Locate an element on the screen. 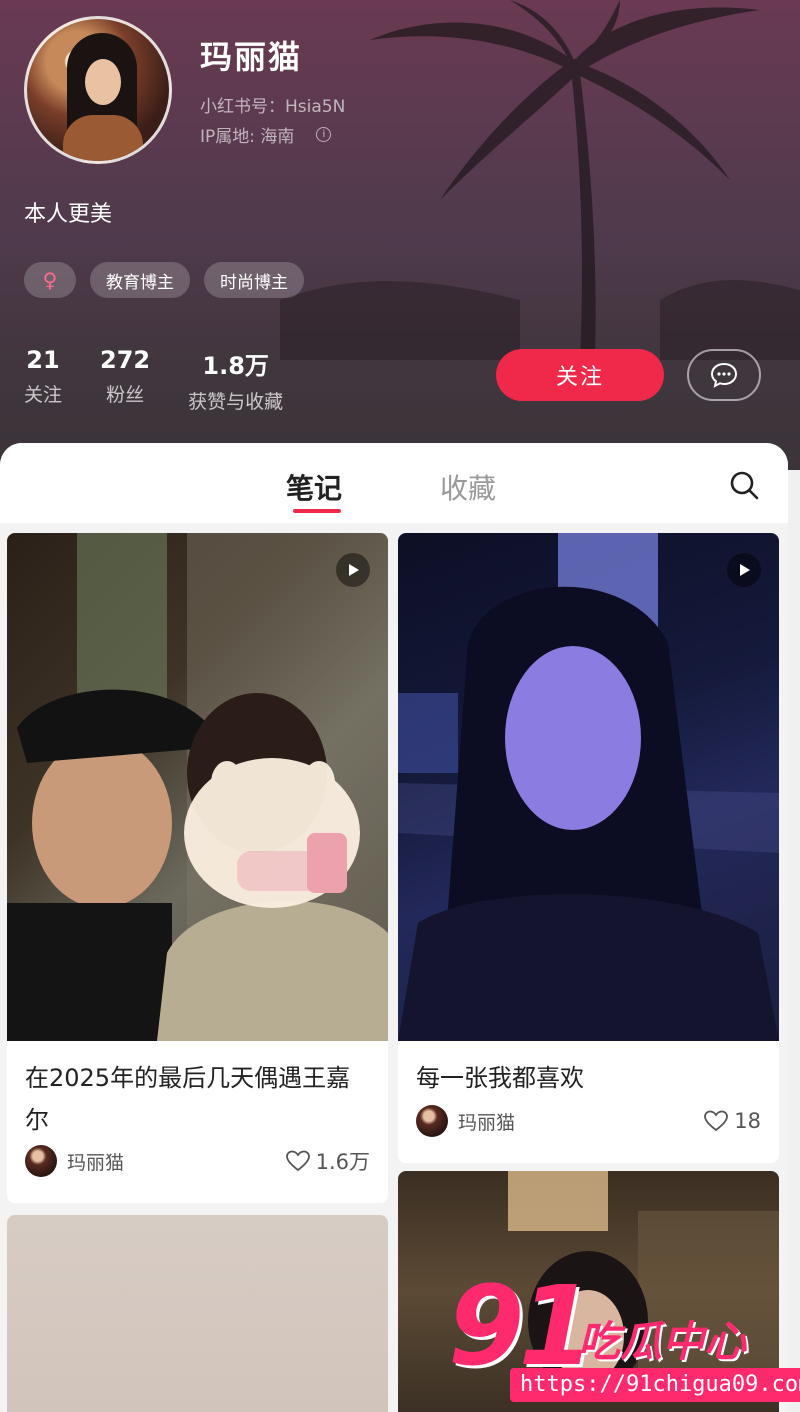 Image resolution: width=800 pixels, height=1412 pixels. watermark-url: https://91chigua09.com is located at coordinates (655, 1385).